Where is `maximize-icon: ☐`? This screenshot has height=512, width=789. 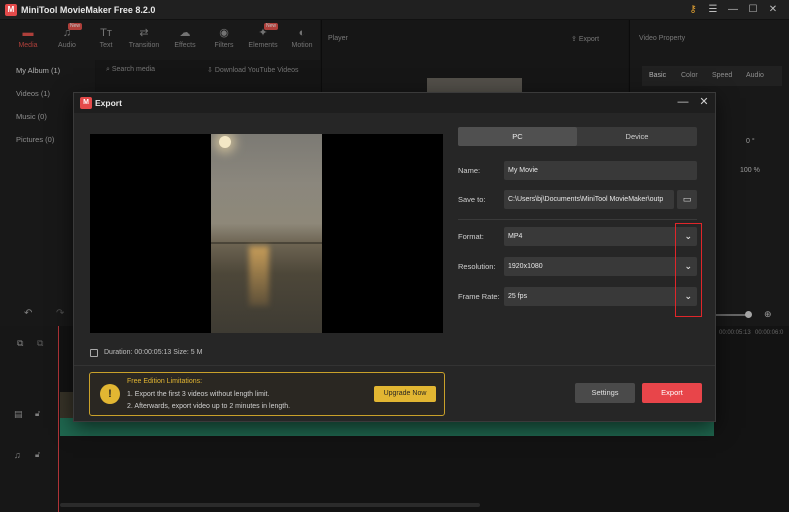
maximize-icon: ☐ is located at coordinates (753, 10).